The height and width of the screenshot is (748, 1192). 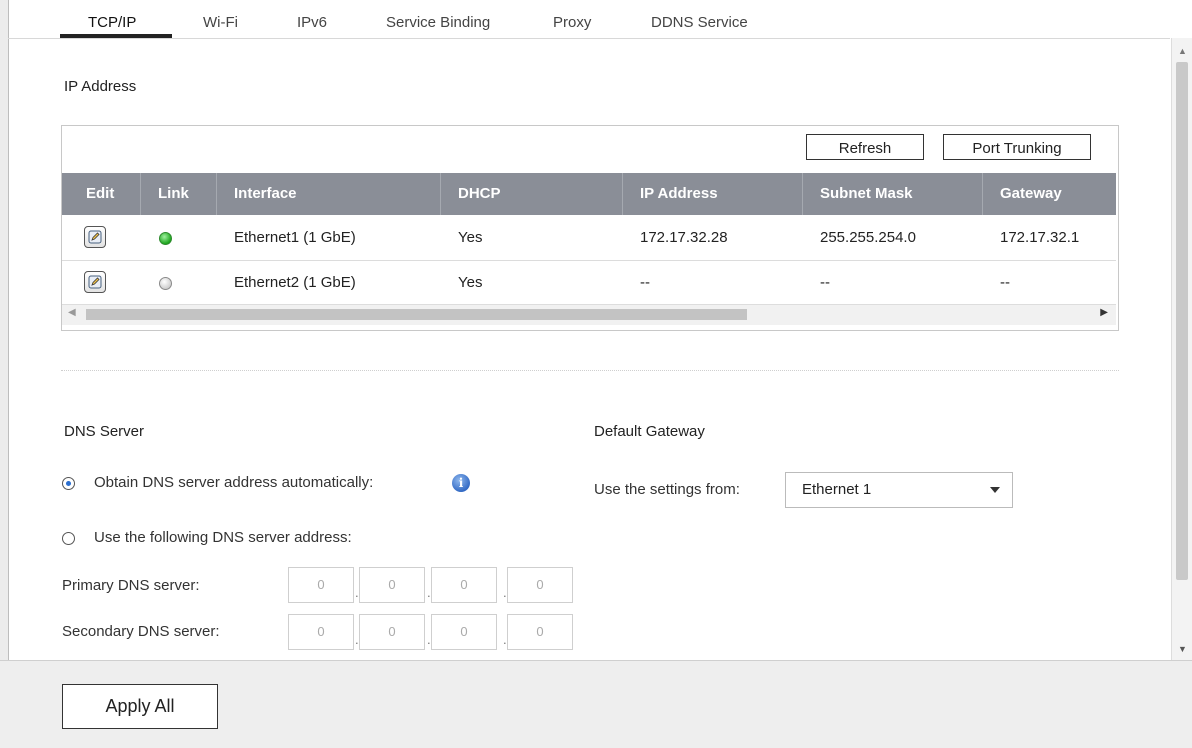 I want to click on section-divider, so click(x=590, y=370).